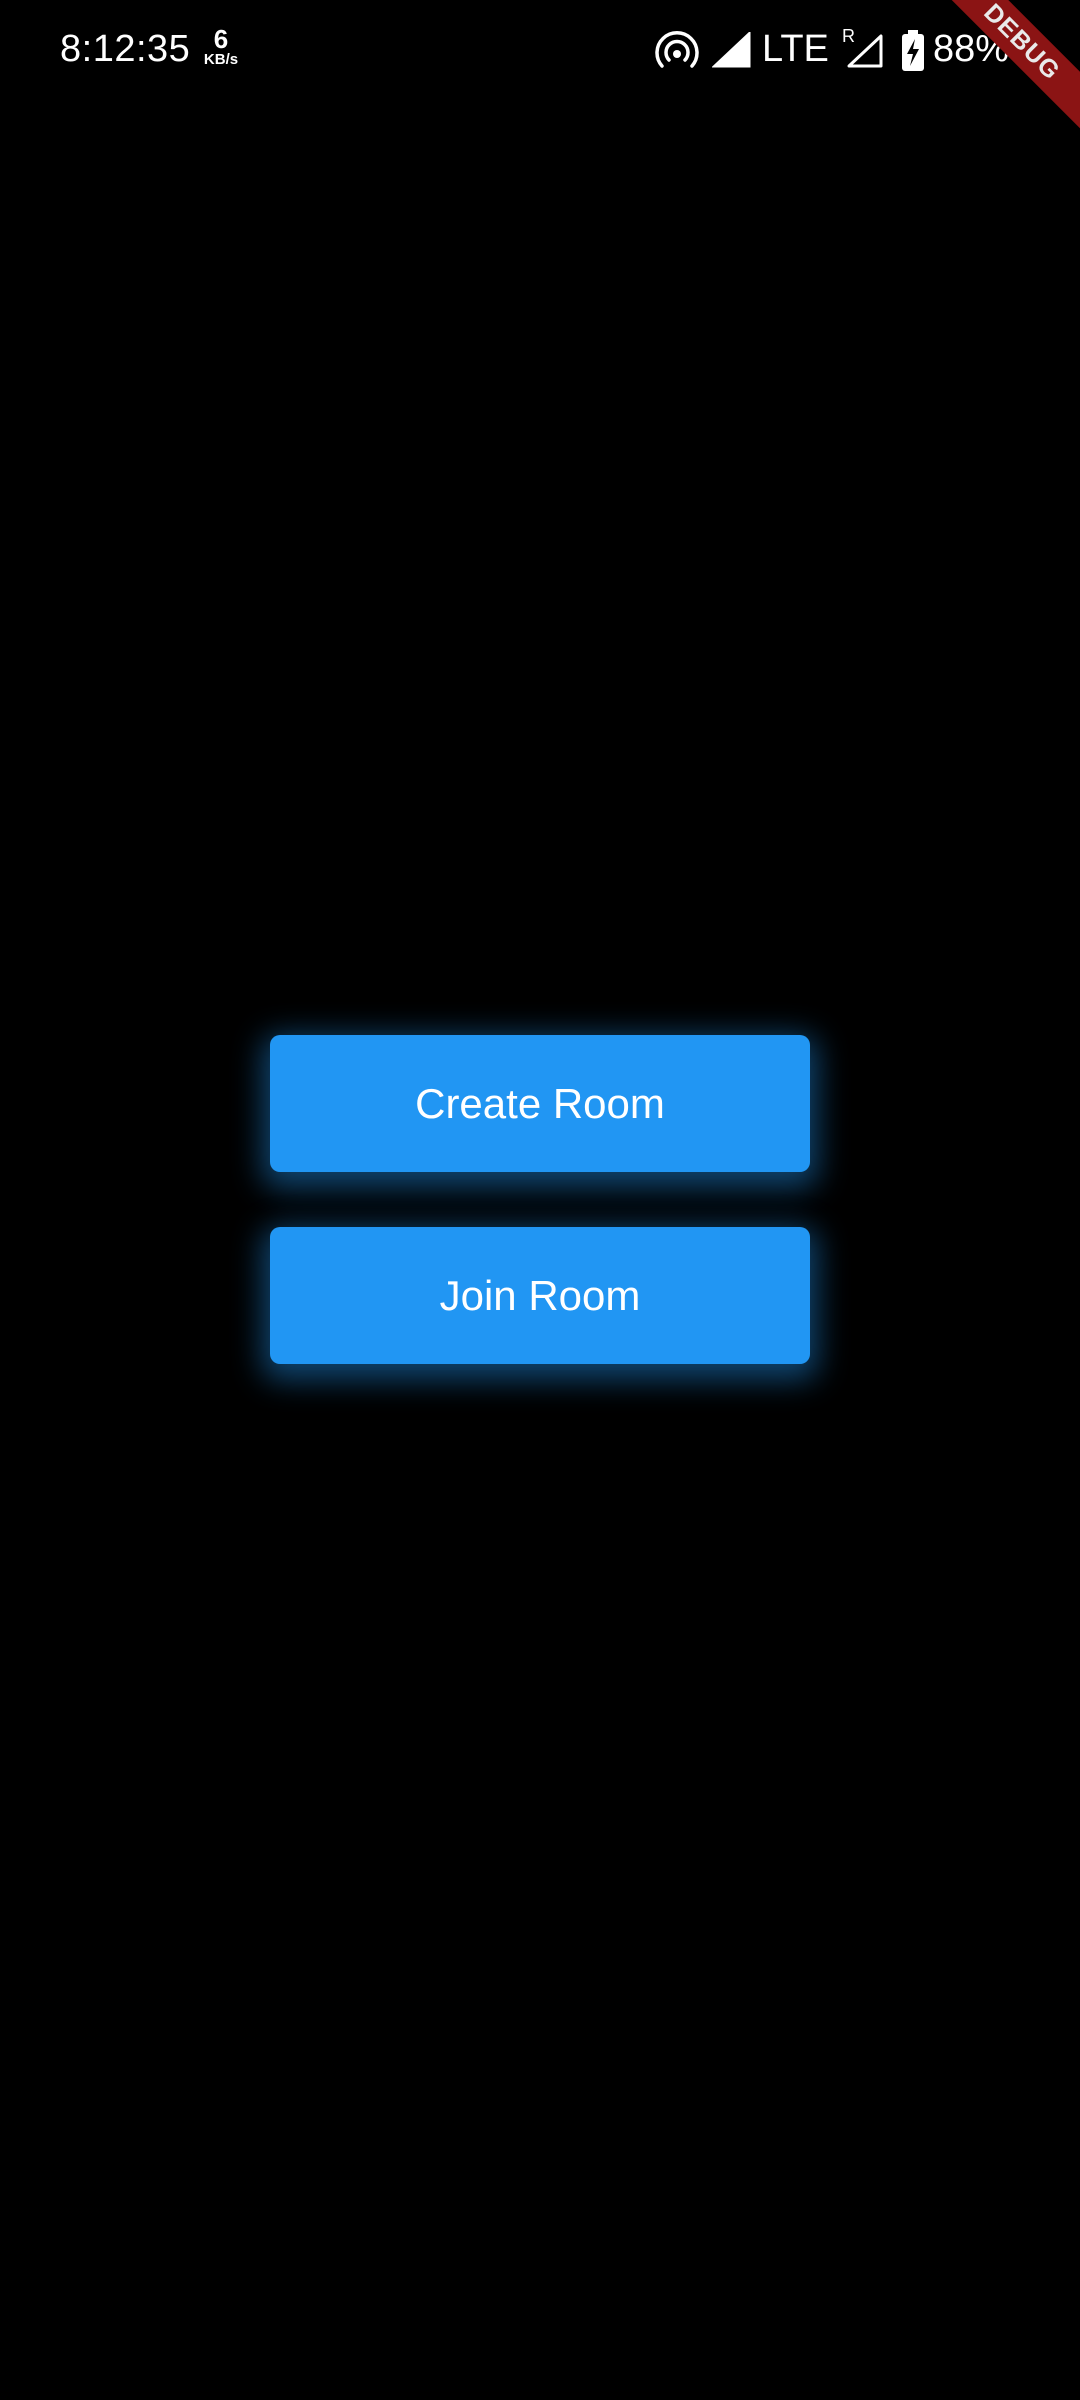 This screenshot has height=2400, width=1080. I want to click on signal-roaming-icon, so click(865, 50).